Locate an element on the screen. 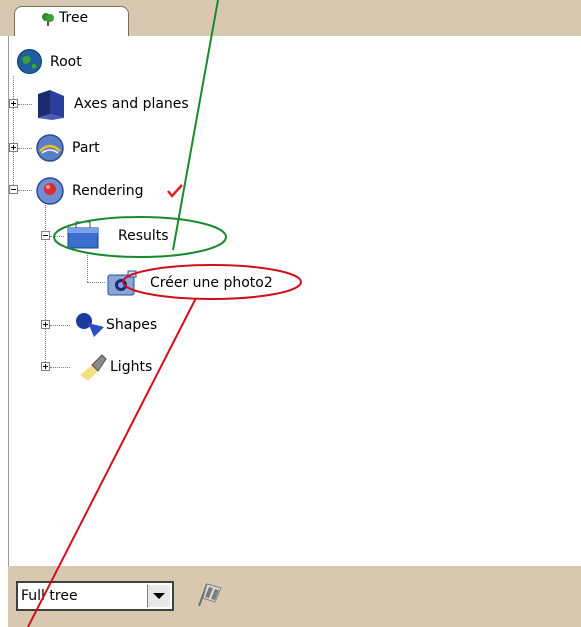 This screenshot has height=627, width=581. camera-photo-icon is located at coordinates (122, 283).